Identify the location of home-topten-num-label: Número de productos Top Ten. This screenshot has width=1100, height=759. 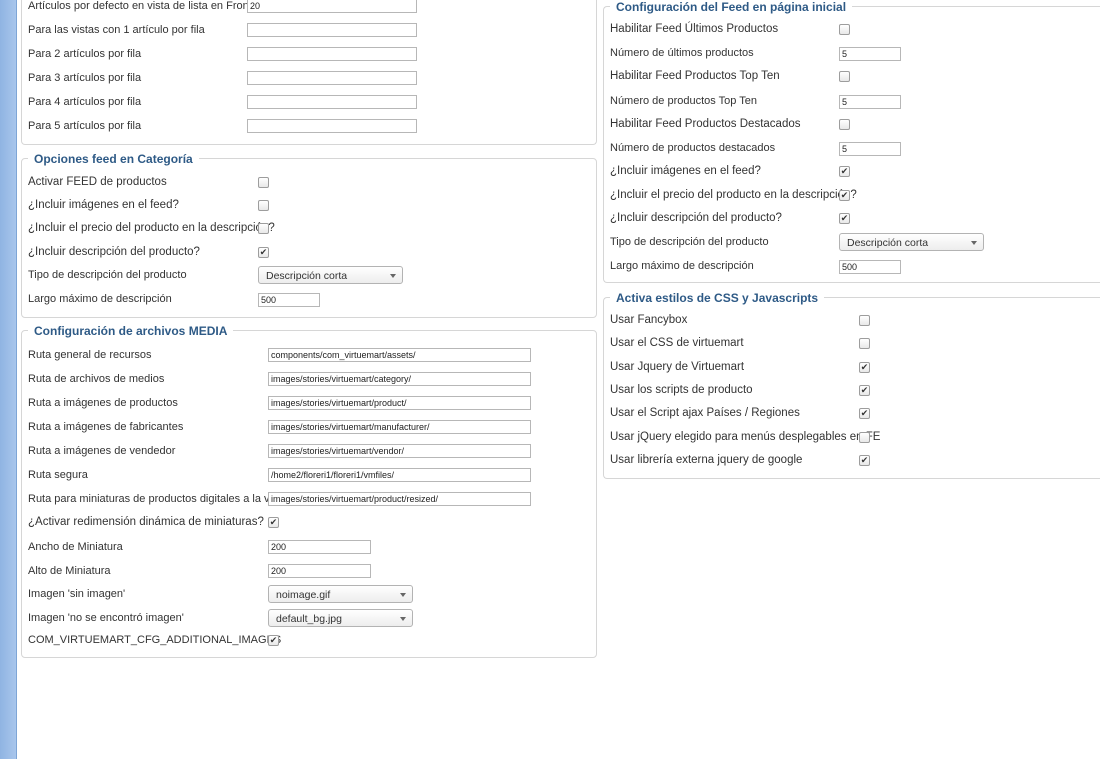
(683, 101).